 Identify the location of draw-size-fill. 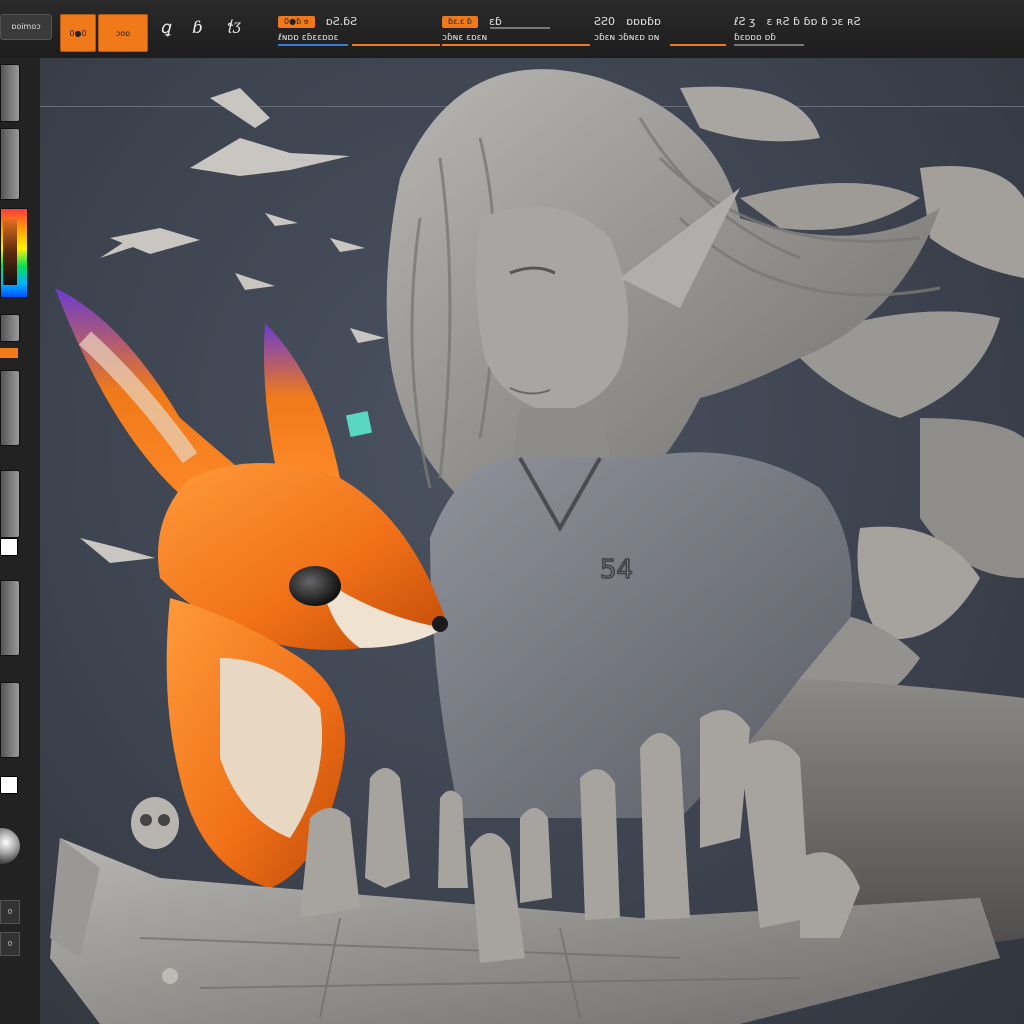
(313, 45).